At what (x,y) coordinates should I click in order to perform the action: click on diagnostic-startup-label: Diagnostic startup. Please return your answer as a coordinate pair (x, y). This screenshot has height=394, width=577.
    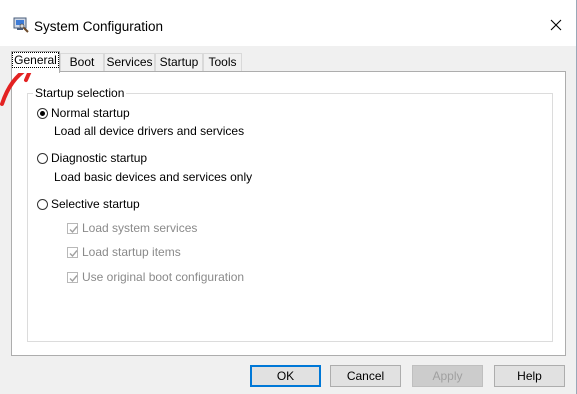
    Looking at the image, I should click on (99, 158).